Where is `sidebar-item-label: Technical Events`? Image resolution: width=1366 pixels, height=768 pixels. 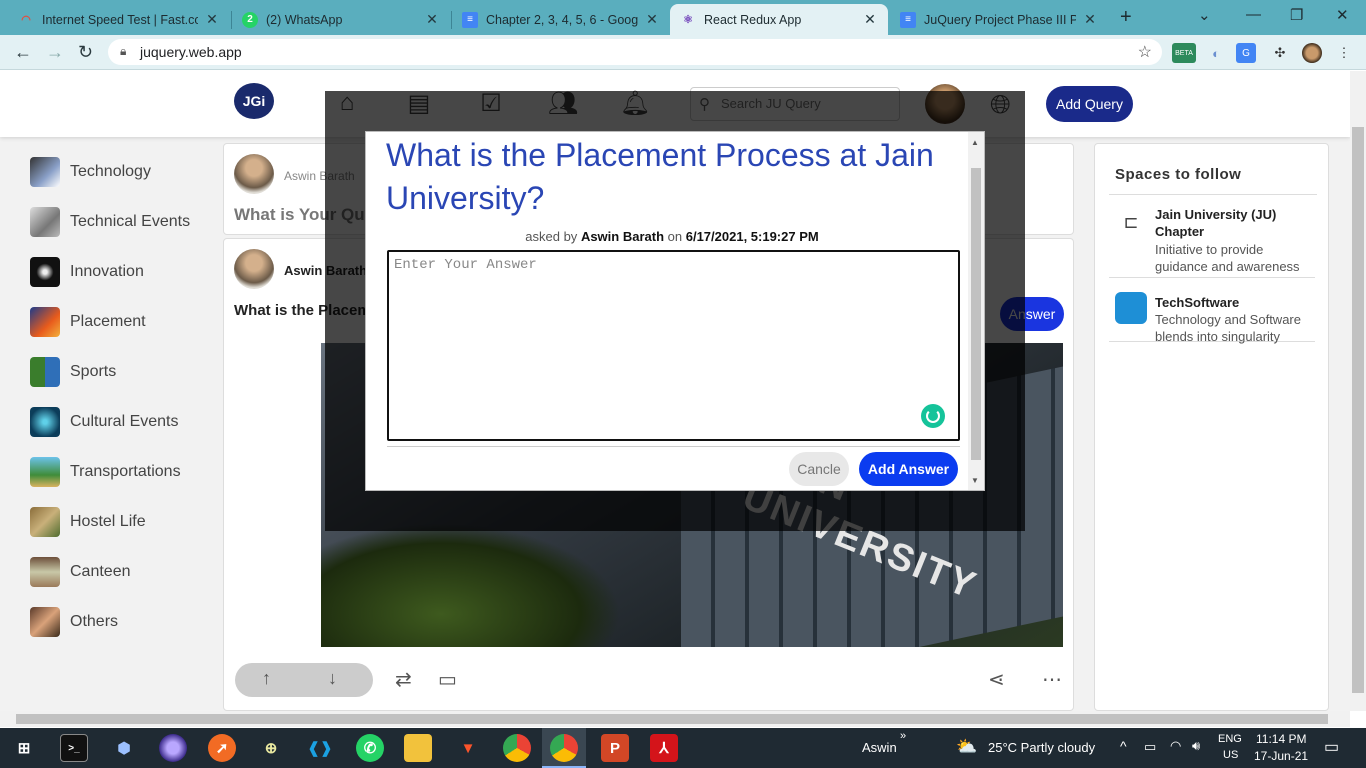
sidebar-item-label: Technical Events is located at coordinates (130, 221).